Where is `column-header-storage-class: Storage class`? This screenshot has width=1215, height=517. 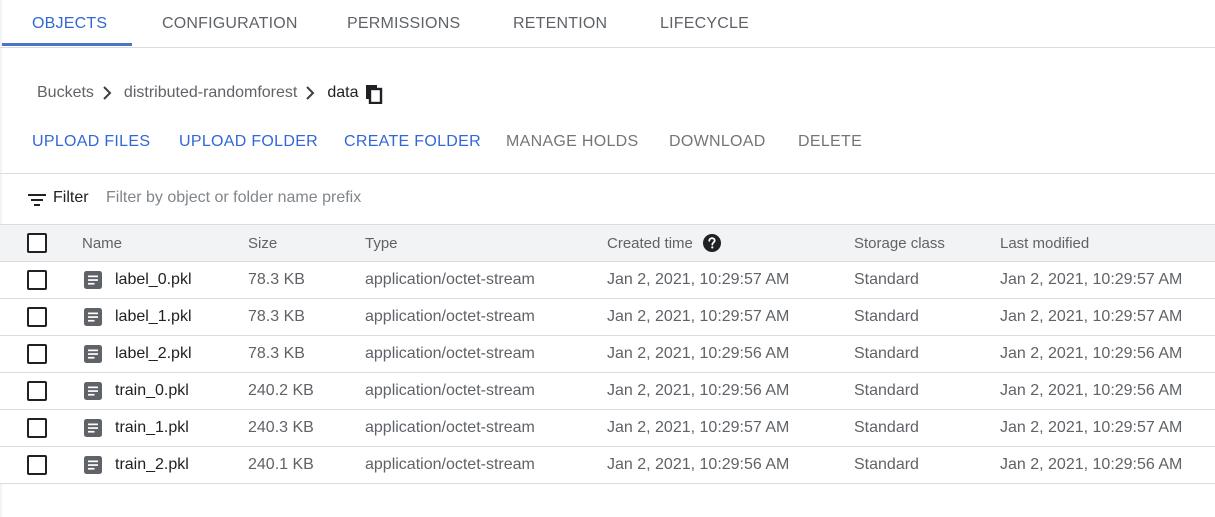
column-header-storage-class: Storage class is located at coordinates (899, 243).